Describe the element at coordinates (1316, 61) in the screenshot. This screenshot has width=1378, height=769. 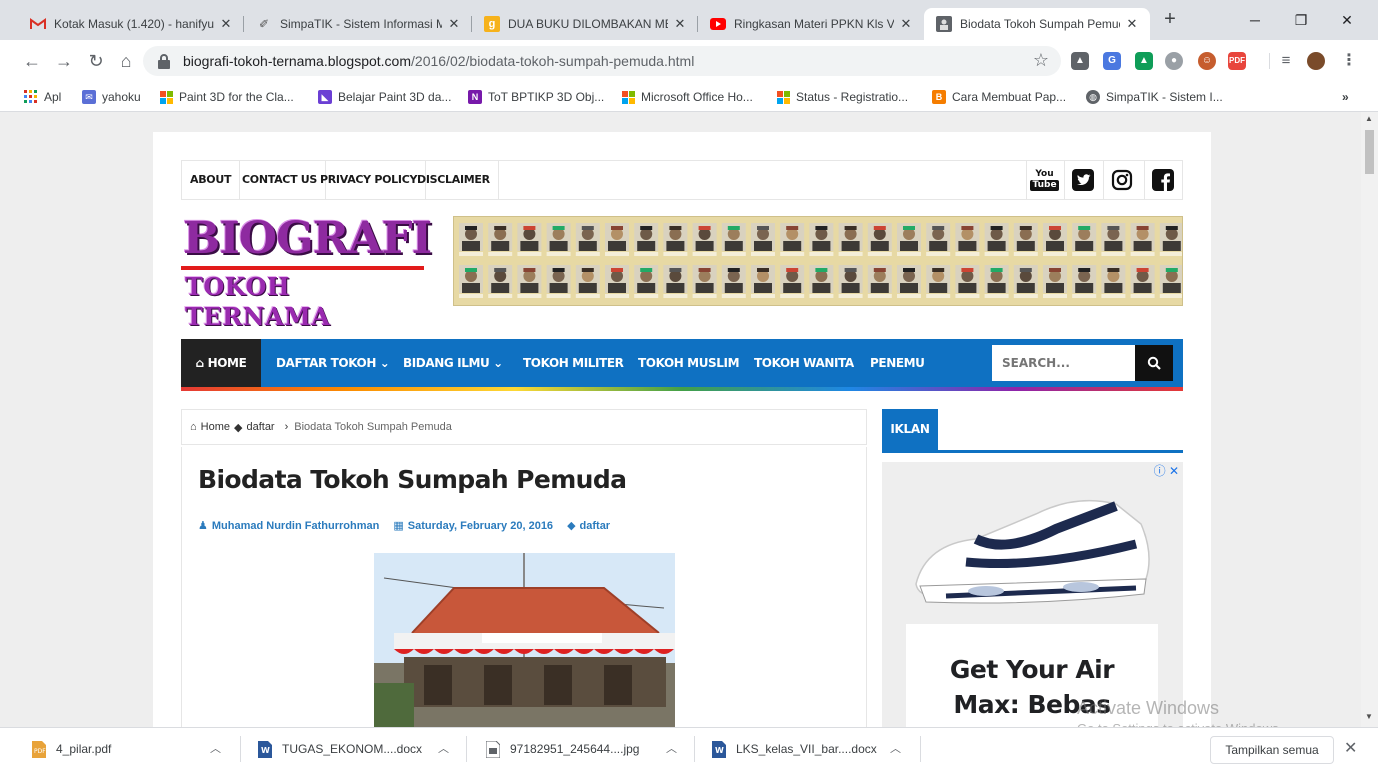
I see `profile-avatar` at that location.